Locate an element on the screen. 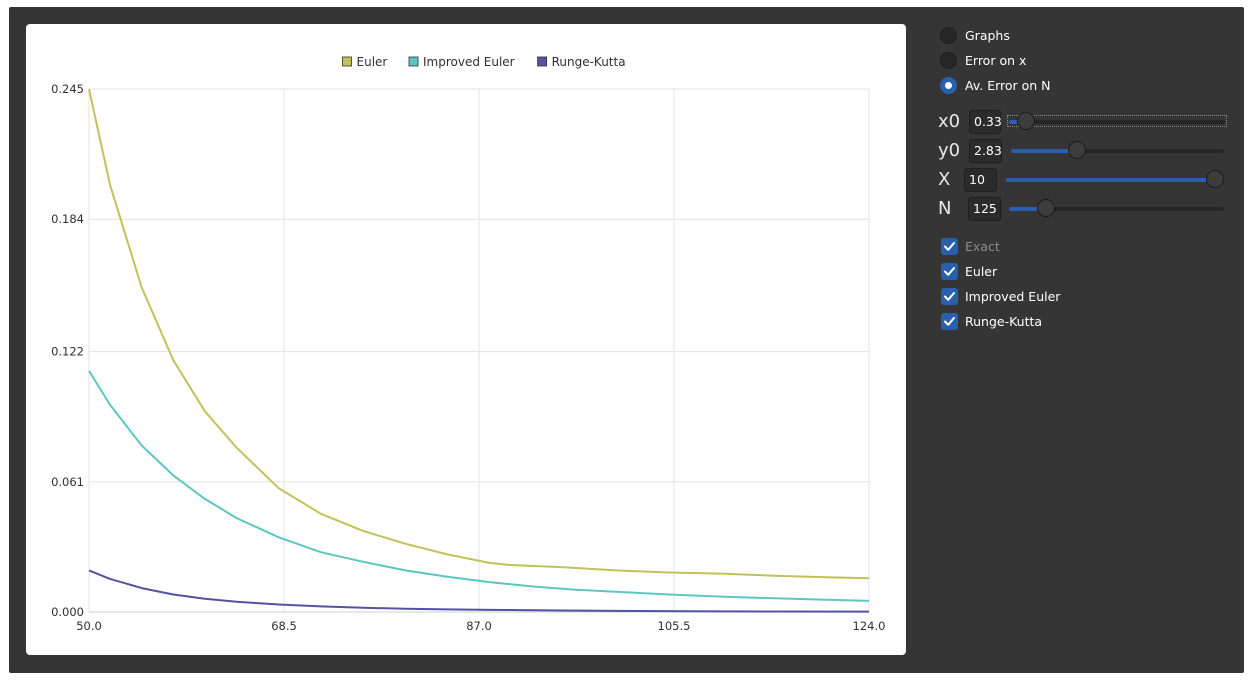 Image resolution: width=1253 pixels, height=681 pixels. y-tick-label: 0.245 is located at coordinates (67, 89).